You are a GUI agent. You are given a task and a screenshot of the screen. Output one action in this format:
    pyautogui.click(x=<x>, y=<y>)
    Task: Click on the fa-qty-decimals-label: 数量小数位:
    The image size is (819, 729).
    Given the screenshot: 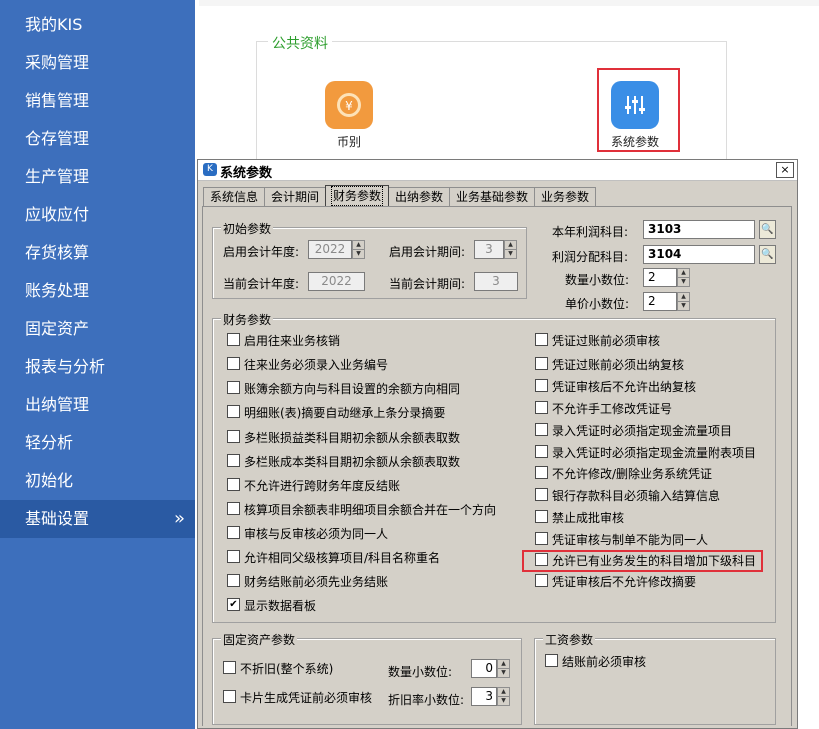 What is the action you would take?
    pyautogui.click(x=420, y=672)
    